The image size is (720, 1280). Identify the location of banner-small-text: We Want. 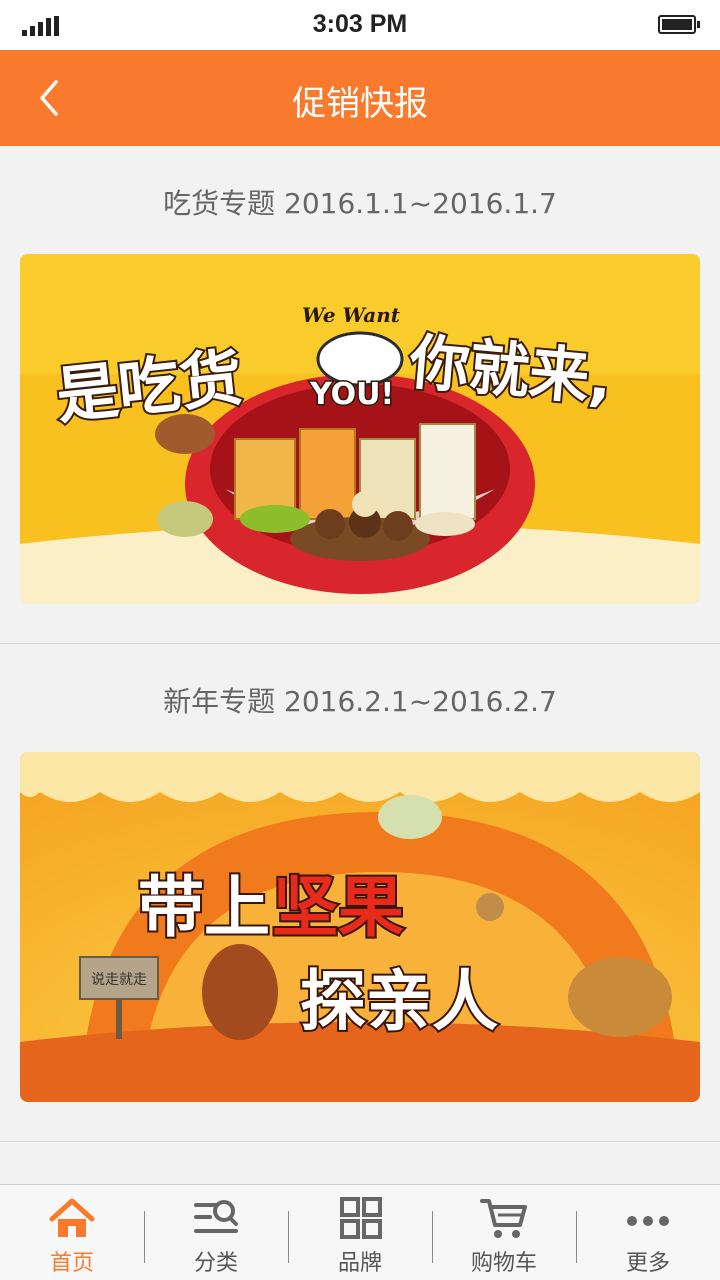
(351, 315).